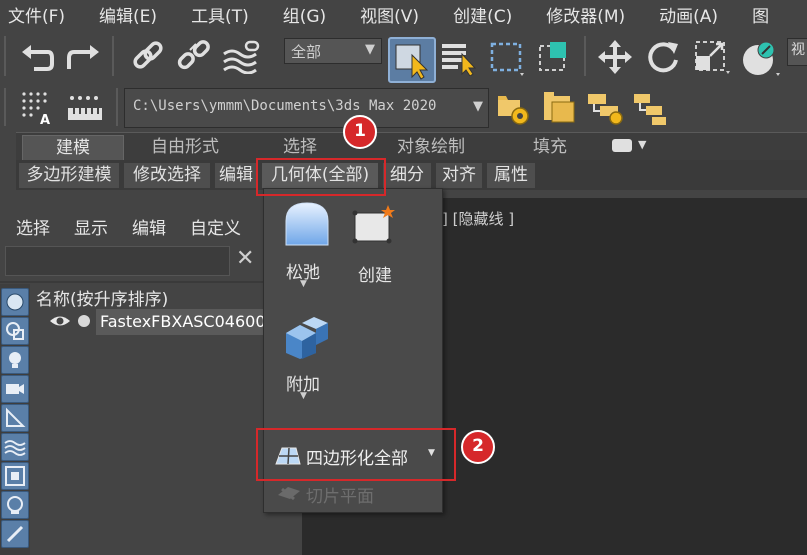  I want to click on selection-filter-dropdown: 全部 ▼, so click(333, 51).